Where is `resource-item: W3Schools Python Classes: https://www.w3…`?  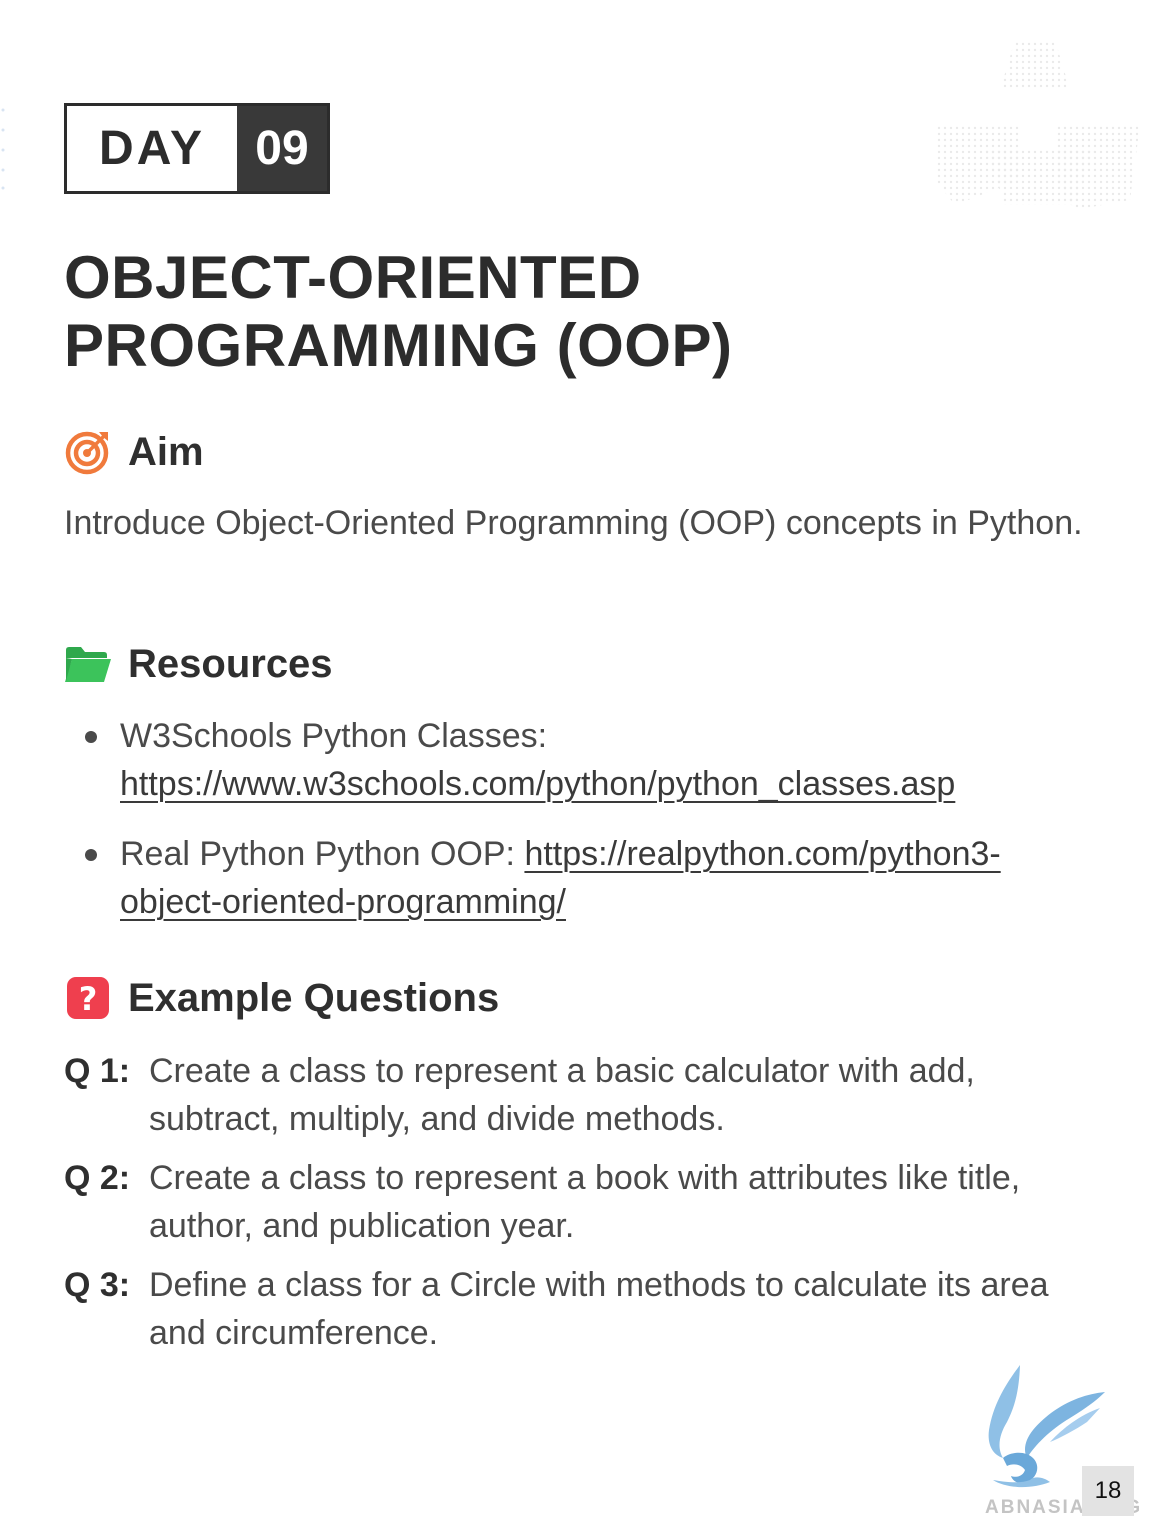 resource-item: W3Schools Python Classes: https://www.w3… is located at coordinates (590, 760).